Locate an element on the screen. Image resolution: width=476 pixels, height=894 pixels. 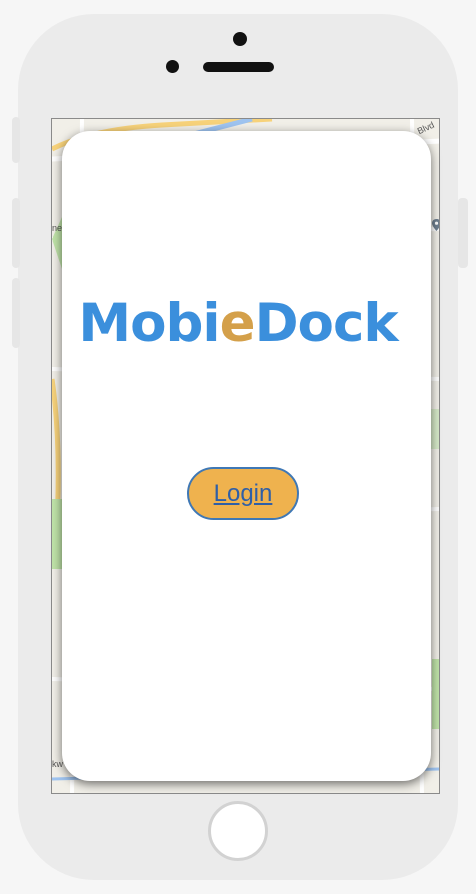
proximity-sensor is located at coordinates (172, 66).